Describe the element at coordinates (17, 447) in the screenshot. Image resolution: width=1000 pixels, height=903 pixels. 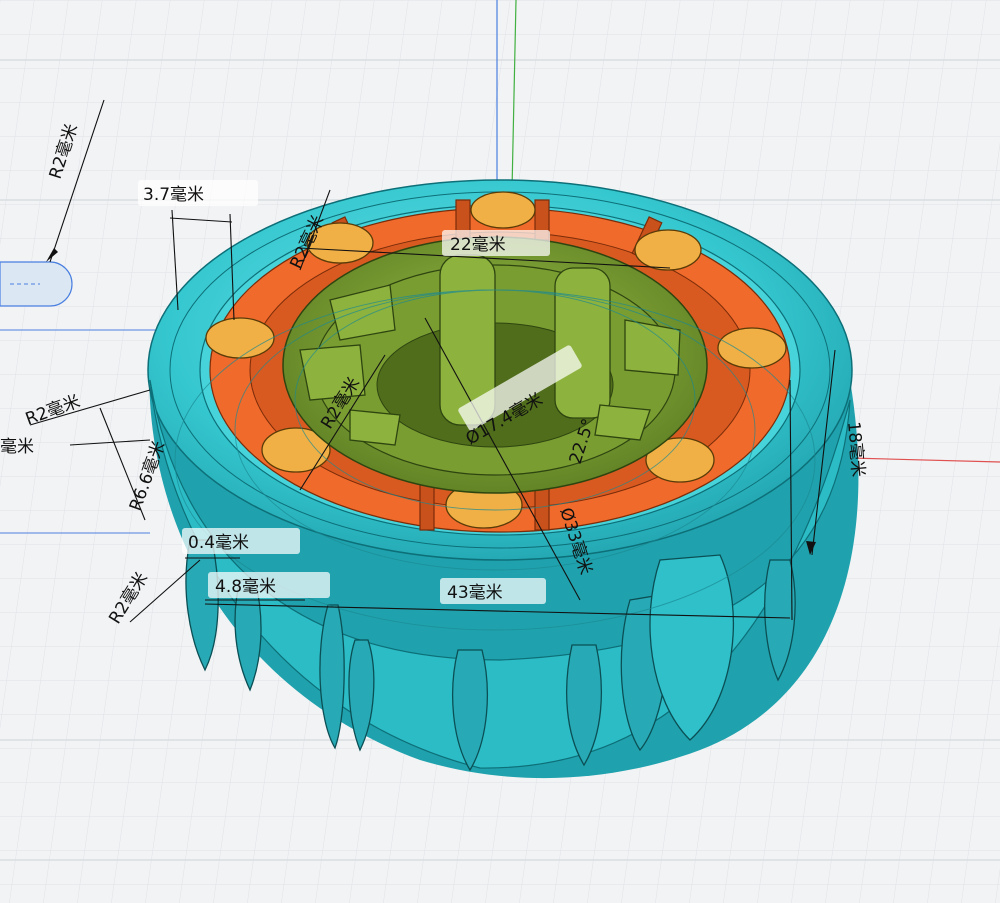
I see `dim-cut-left: 毫米` at that location.